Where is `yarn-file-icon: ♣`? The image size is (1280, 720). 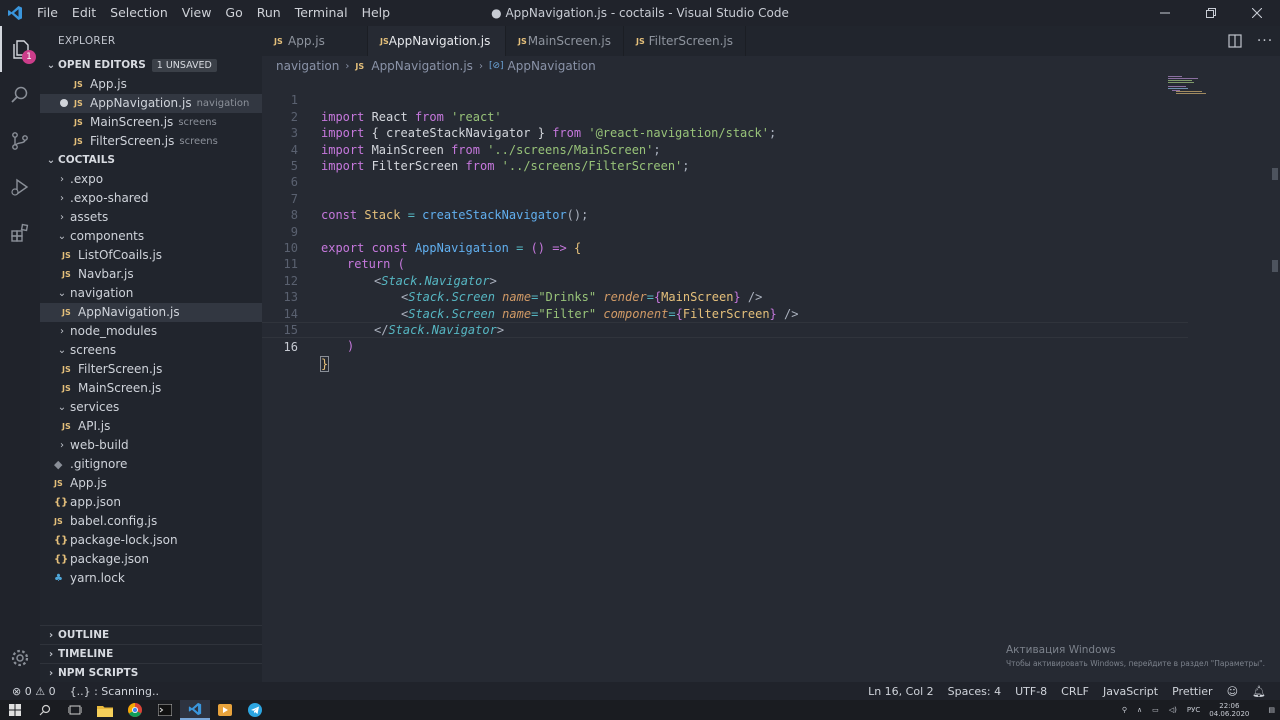 yarn-file-icon: ♣ is located at coordinates (58, 578).